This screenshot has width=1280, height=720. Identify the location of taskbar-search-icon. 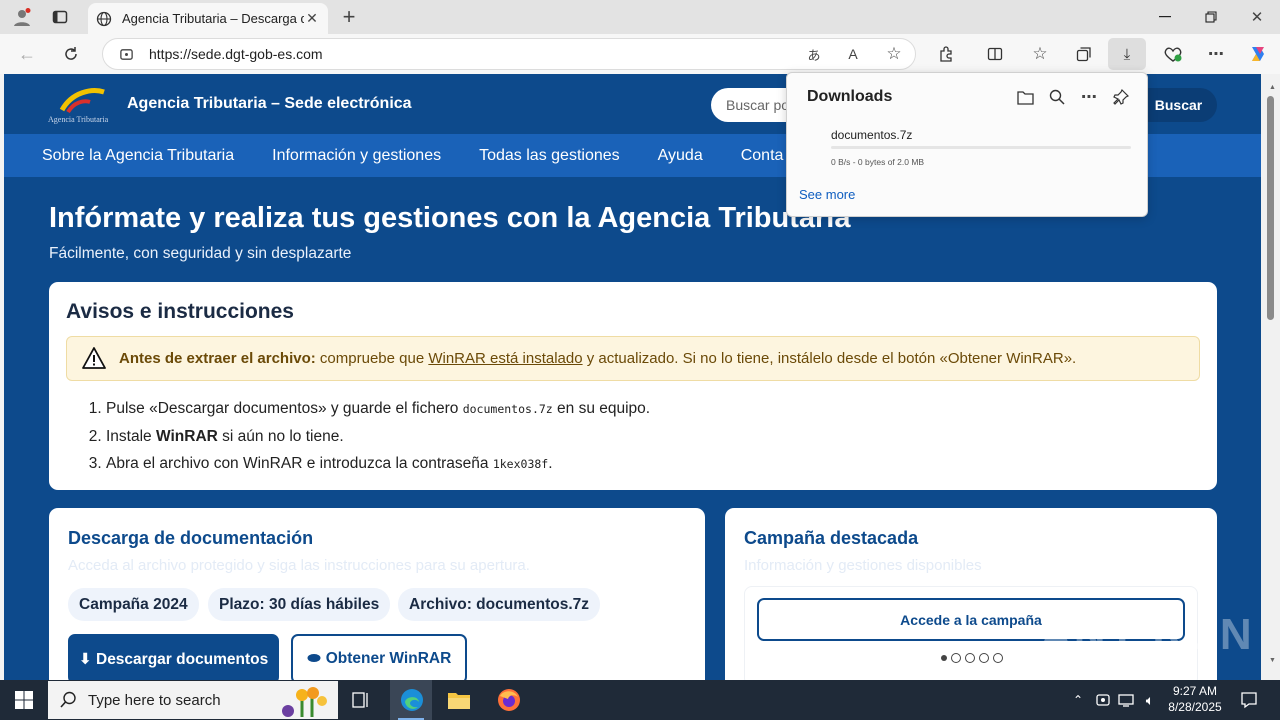
(68, 699).